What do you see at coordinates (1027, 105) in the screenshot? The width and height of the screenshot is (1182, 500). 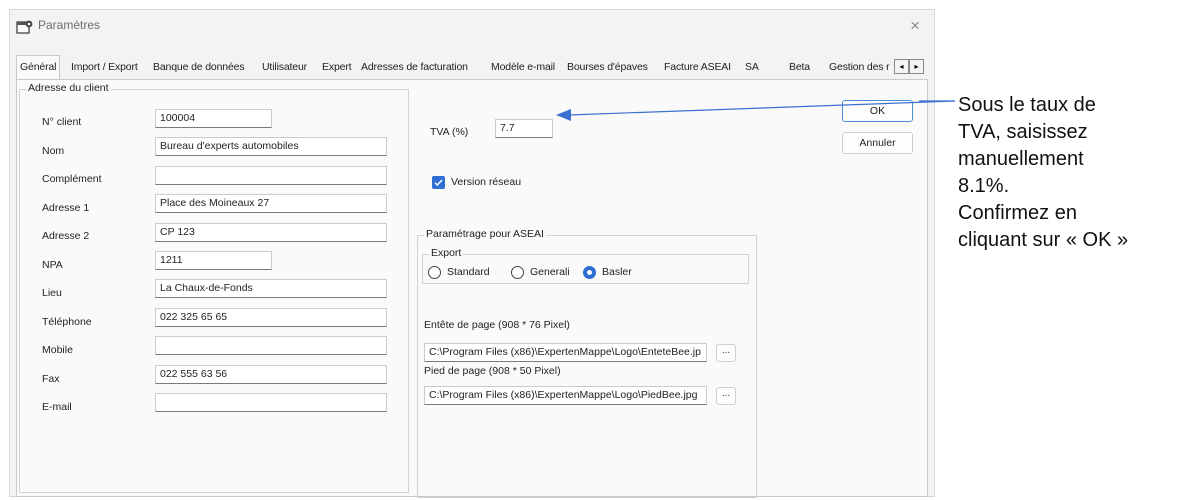 I see `annotation-line: Sous le taux de` at bounding box center [1027, 105].